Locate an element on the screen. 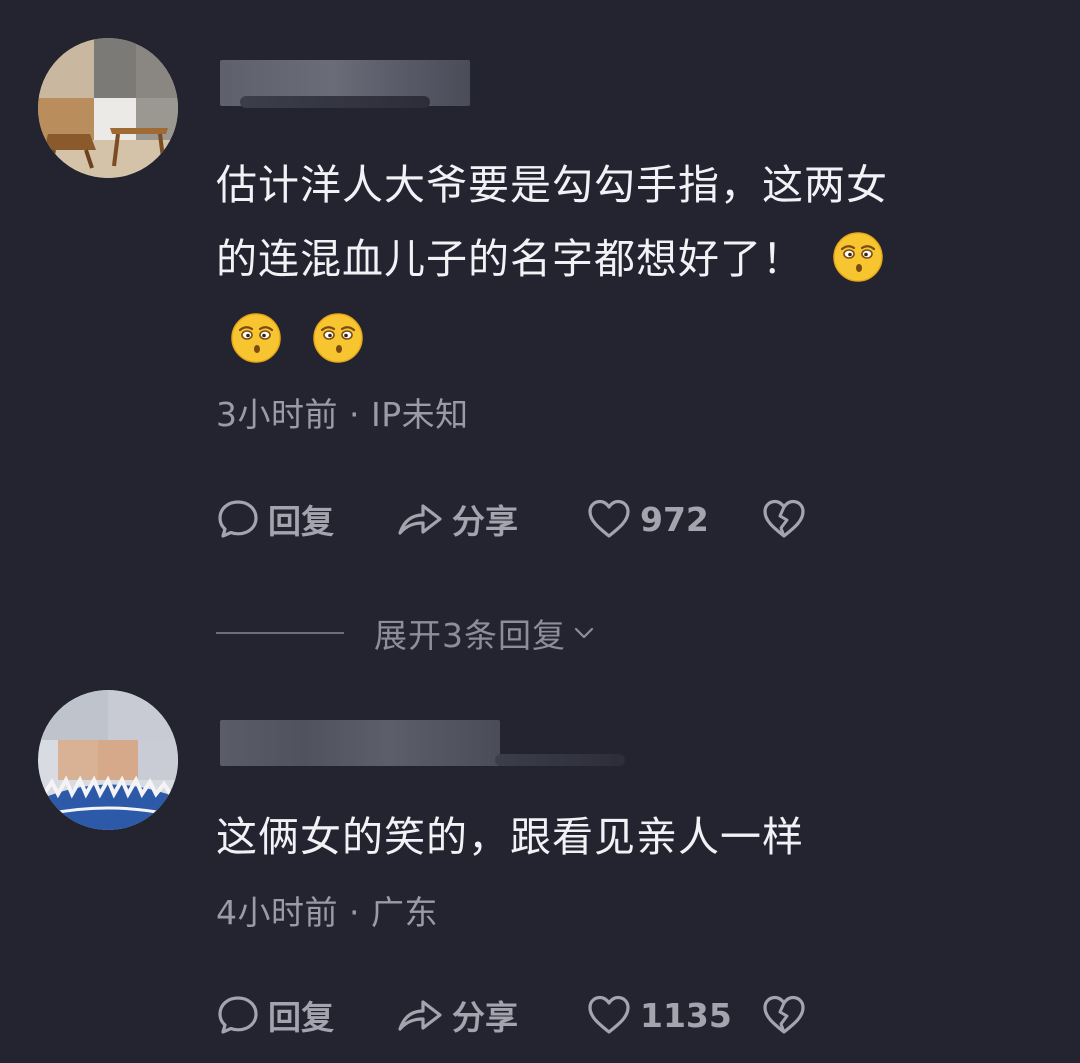 This screenshot has width=1080, height=1063. expand-replies-button: 展开3条回复 is located at coordinates (406, 633).